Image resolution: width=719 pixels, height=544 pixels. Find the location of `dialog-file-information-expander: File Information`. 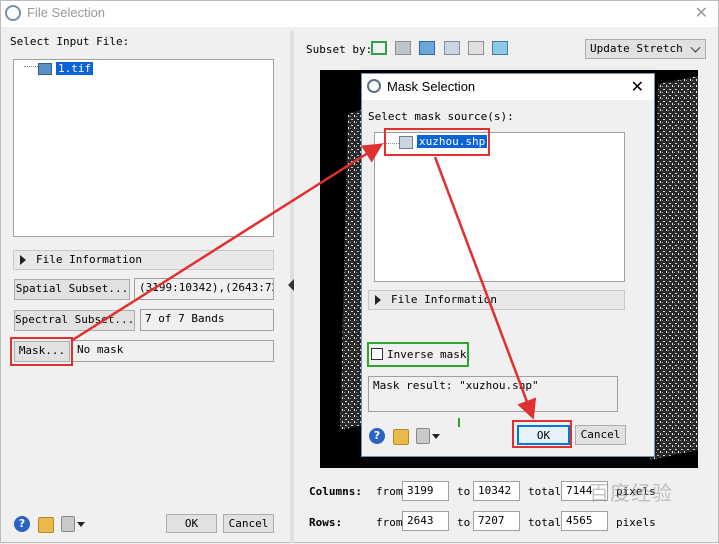

dialog-file-information-expander: File Information is located at coordinates (496, 300).